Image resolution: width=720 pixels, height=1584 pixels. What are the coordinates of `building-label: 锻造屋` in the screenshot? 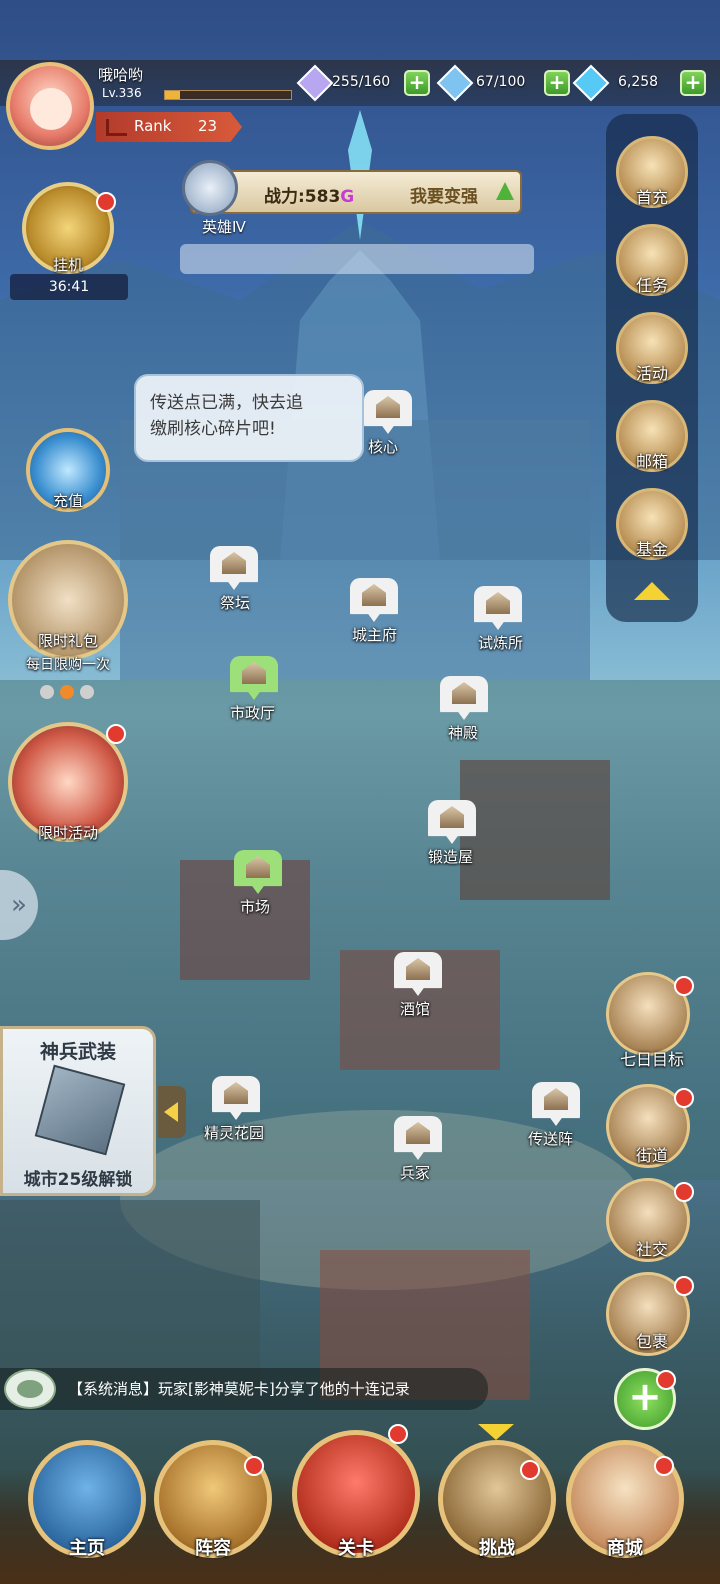 It's located at (451, 857).